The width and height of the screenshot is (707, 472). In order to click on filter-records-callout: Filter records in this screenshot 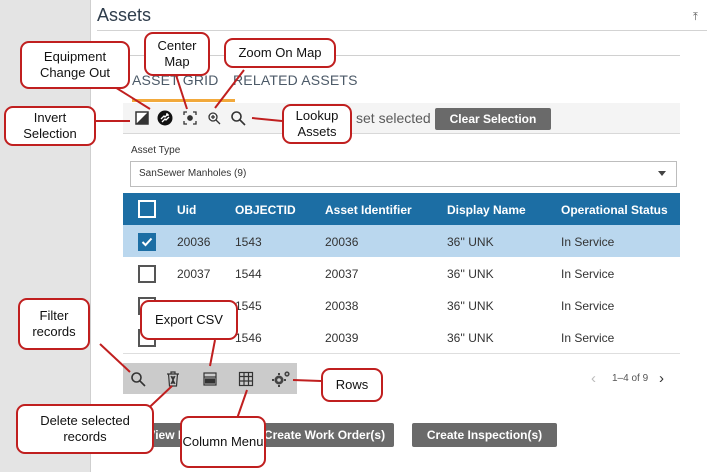, I will do `click(54, 324)`.